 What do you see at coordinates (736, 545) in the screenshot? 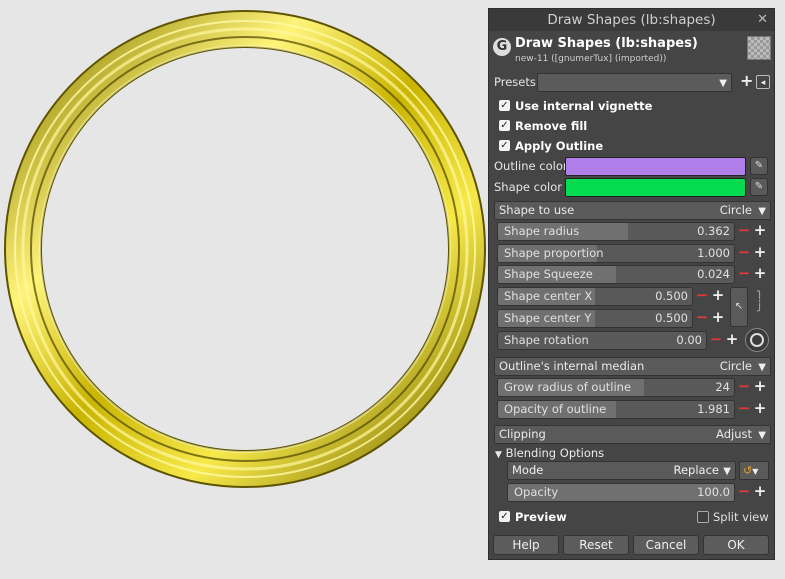
I see `ok-button: OK` at bounding box center [736, 545].